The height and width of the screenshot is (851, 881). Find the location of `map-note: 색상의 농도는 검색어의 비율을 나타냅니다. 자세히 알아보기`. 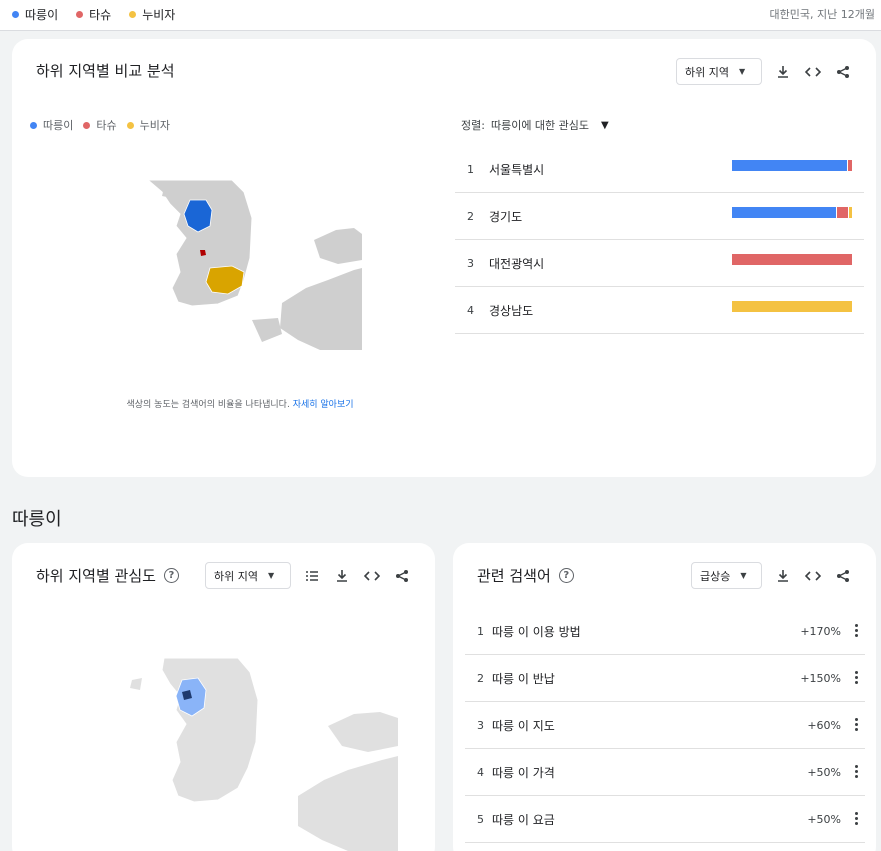

map-note: 색상의 농도는 검색어의 비율을 나타냅니다. 자세히 알아보기 is located at coordinates (240, 403).